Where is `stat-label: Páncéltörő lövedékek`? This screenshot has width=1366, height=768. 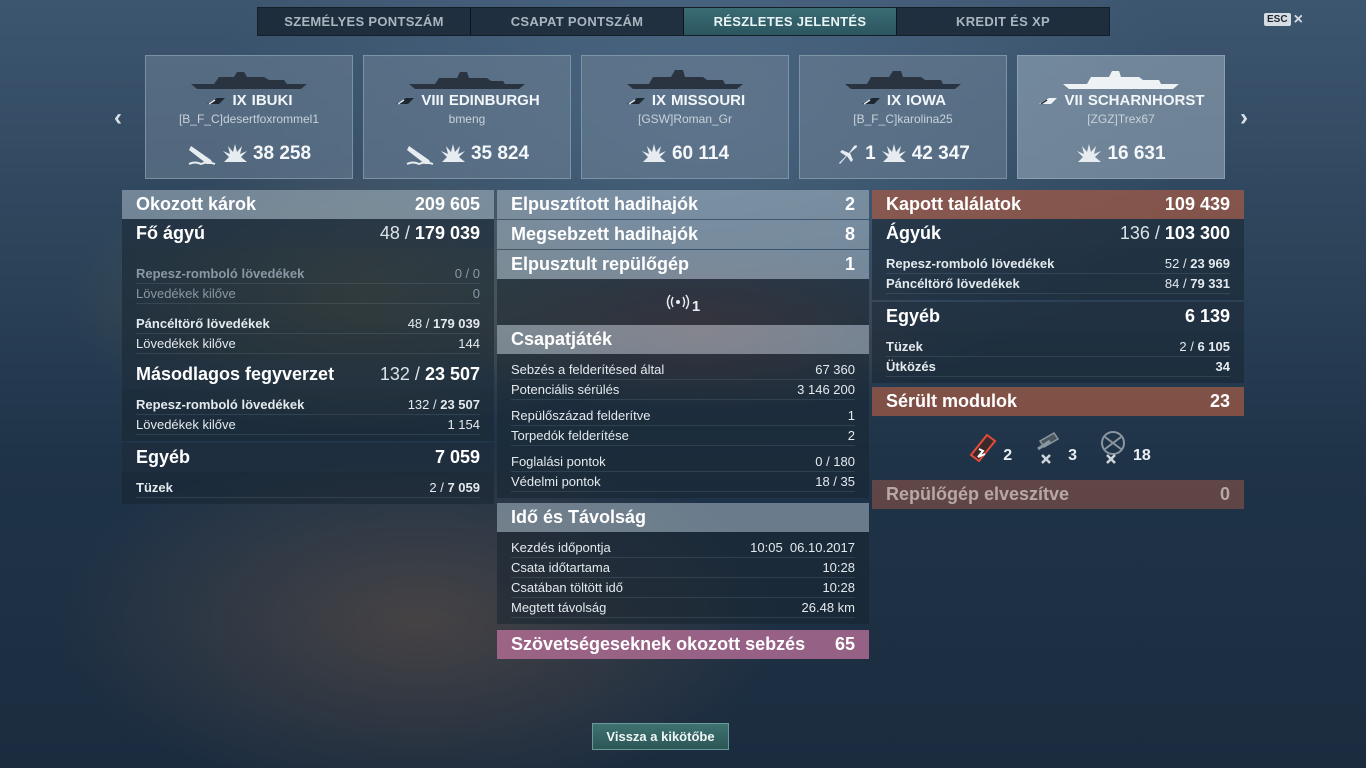
stat-label: Páncéltörő lövedékek is located at coordinates (203, 323).